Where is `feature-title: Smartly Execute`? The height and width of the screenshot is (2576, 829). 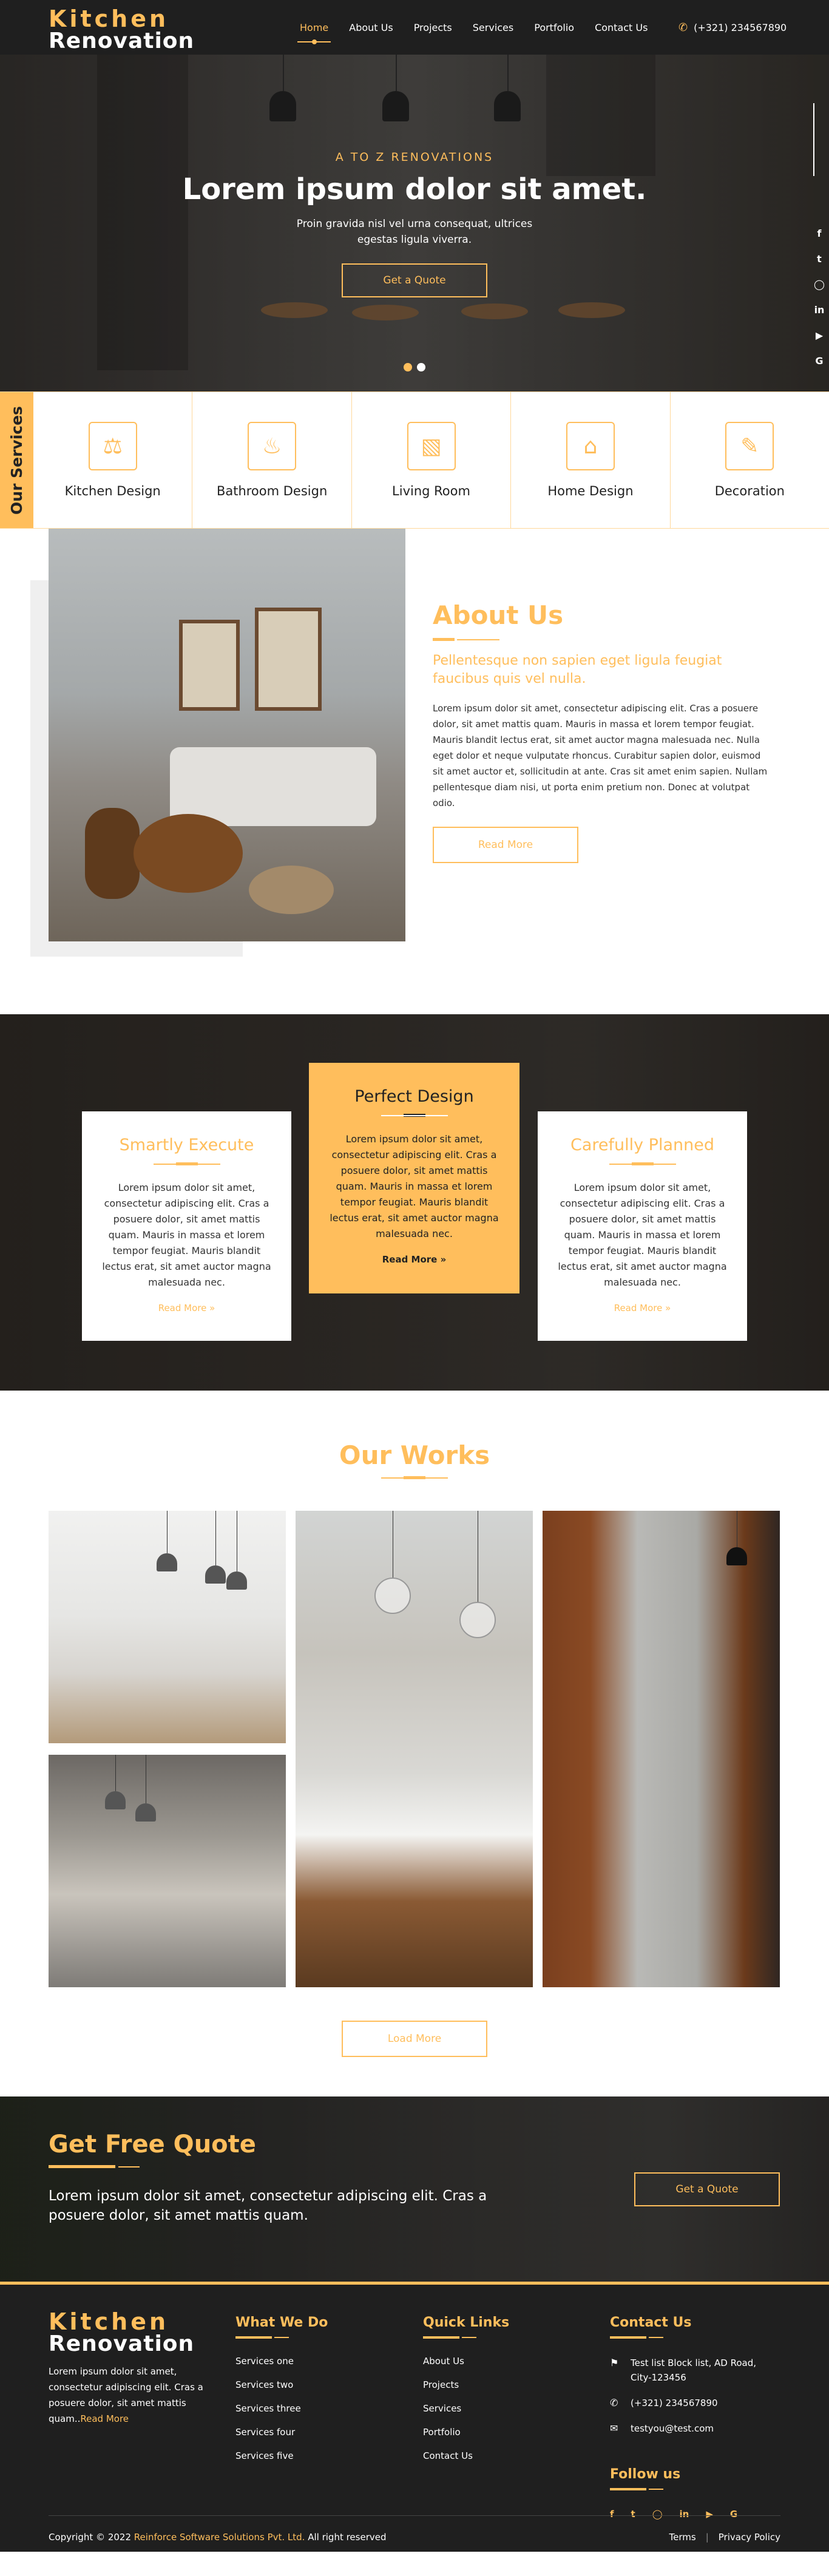 feature-title: Smartly Execute is located at coordinates (187, 1145).